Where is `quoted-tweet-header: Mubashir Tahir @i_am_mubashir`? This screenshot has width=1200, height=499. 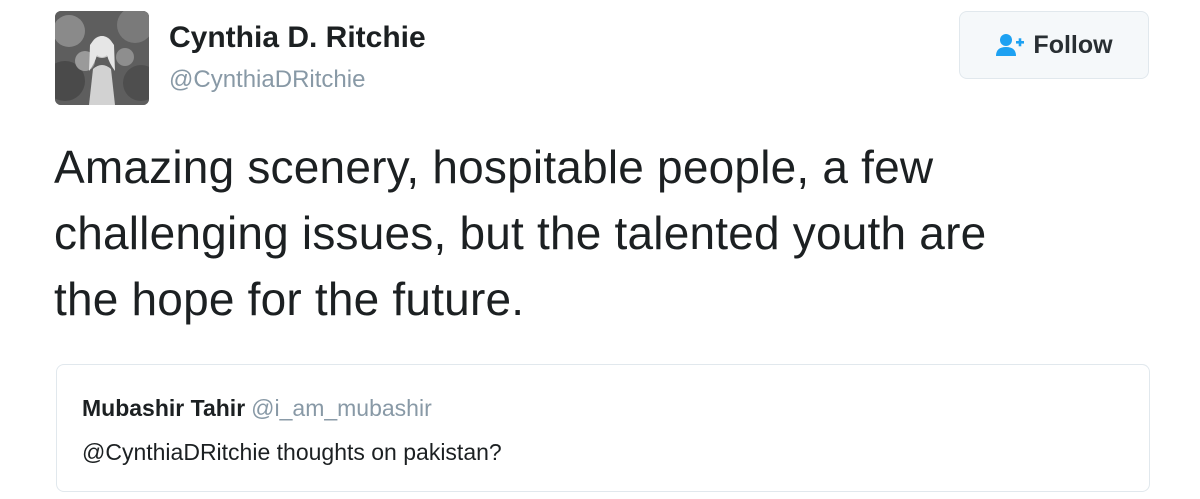 quoted-tweet-header: Mubashir Tahir @i_am_mubashir is located at coordinates (257, 408).